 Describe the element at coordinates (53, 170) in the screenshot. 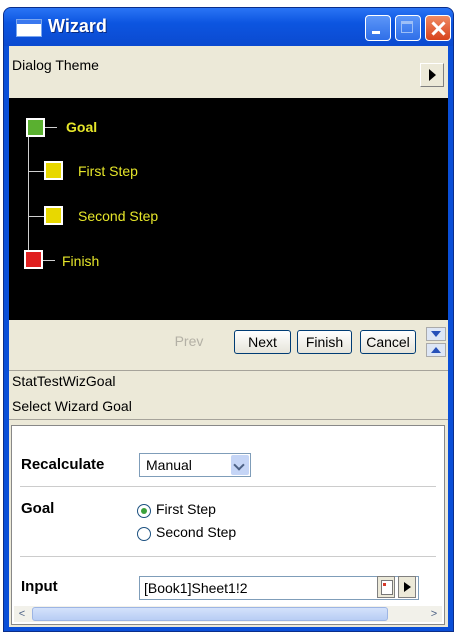

I see `tree-node-first-step-marker` at that location.